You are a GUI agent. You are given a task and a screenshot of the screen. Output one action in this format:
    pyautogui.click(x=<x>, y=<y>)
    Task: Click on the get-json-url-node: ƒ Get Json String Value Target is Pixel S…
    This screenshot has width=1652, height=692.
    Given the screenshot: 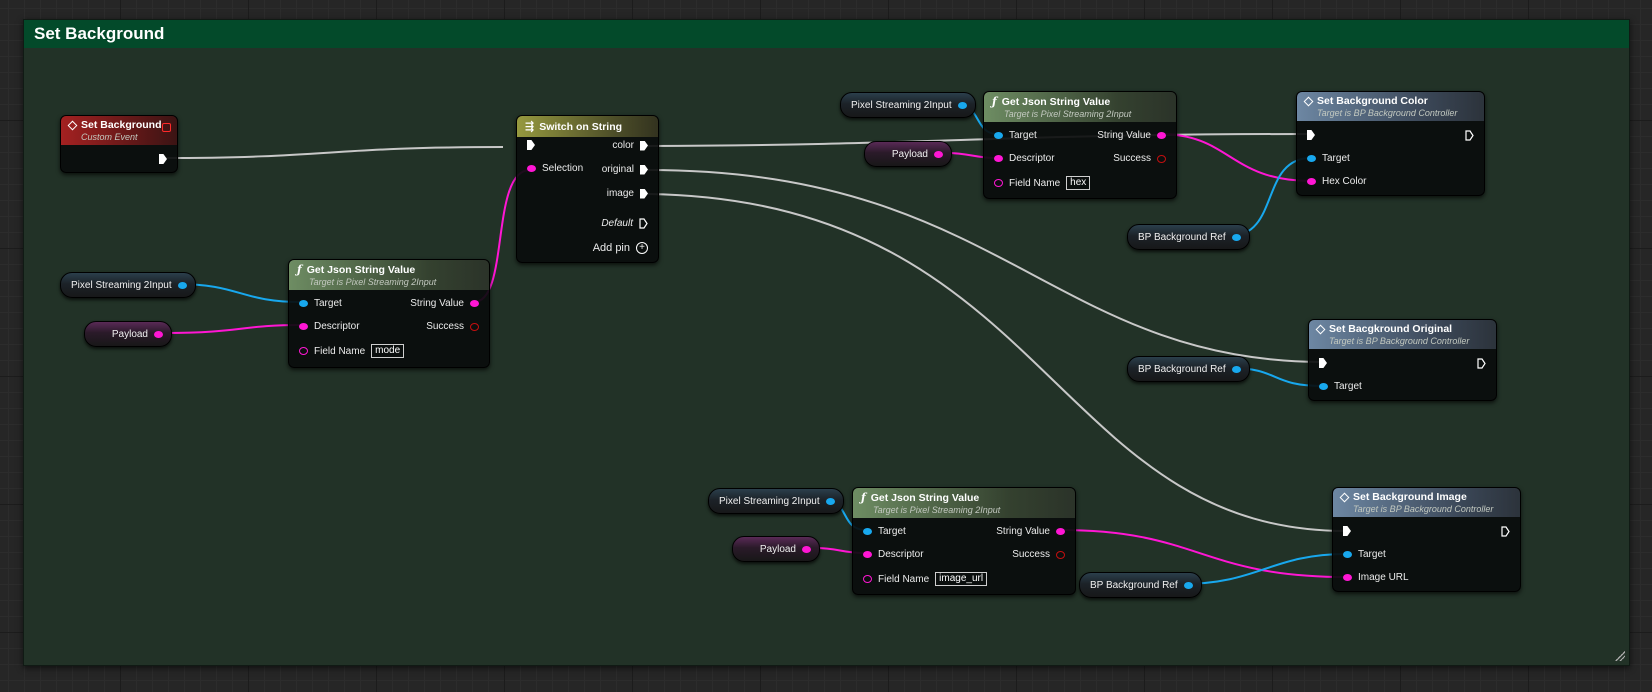 What is the action you would take?
    pyautogui.click(x=964, y=541)
    